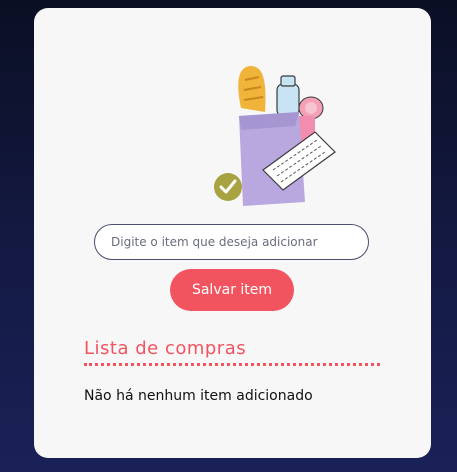 The image size is (457, 472). What do you see at coordinates (165, 348) in the screenshot?
I see `list-title: Lista de compras` at bounding box center [165, 348].